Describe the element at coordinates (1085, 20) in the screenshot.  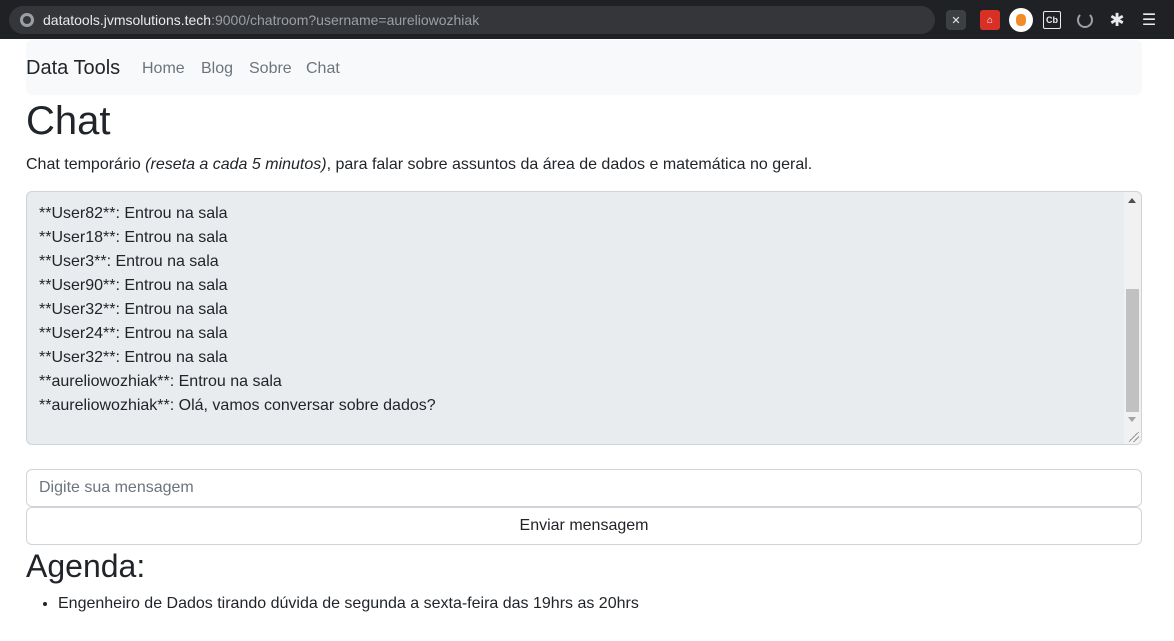
I see `ring-extension-icon` at that location.